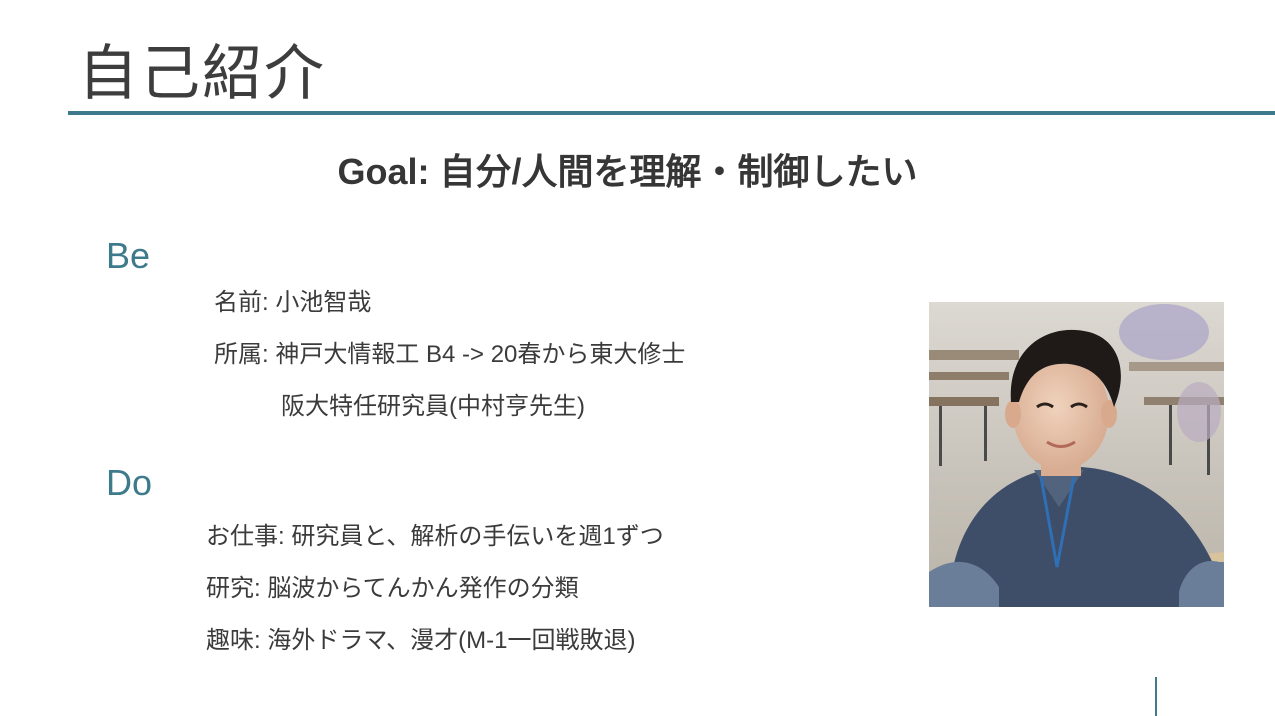  I want to click on be-item-name: 名前: 小池智哉, so click(293, 302).